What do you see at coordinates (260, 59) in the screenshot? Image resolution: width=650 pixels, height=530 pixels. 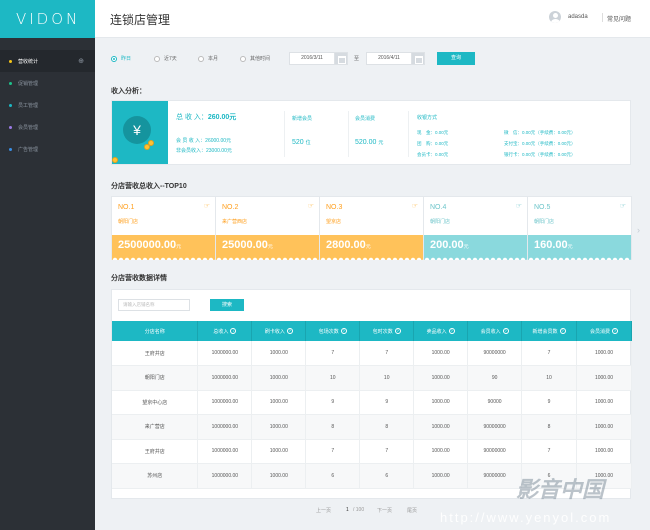 I see `radio-label: 其他时间` at bounding box center [260, 59].